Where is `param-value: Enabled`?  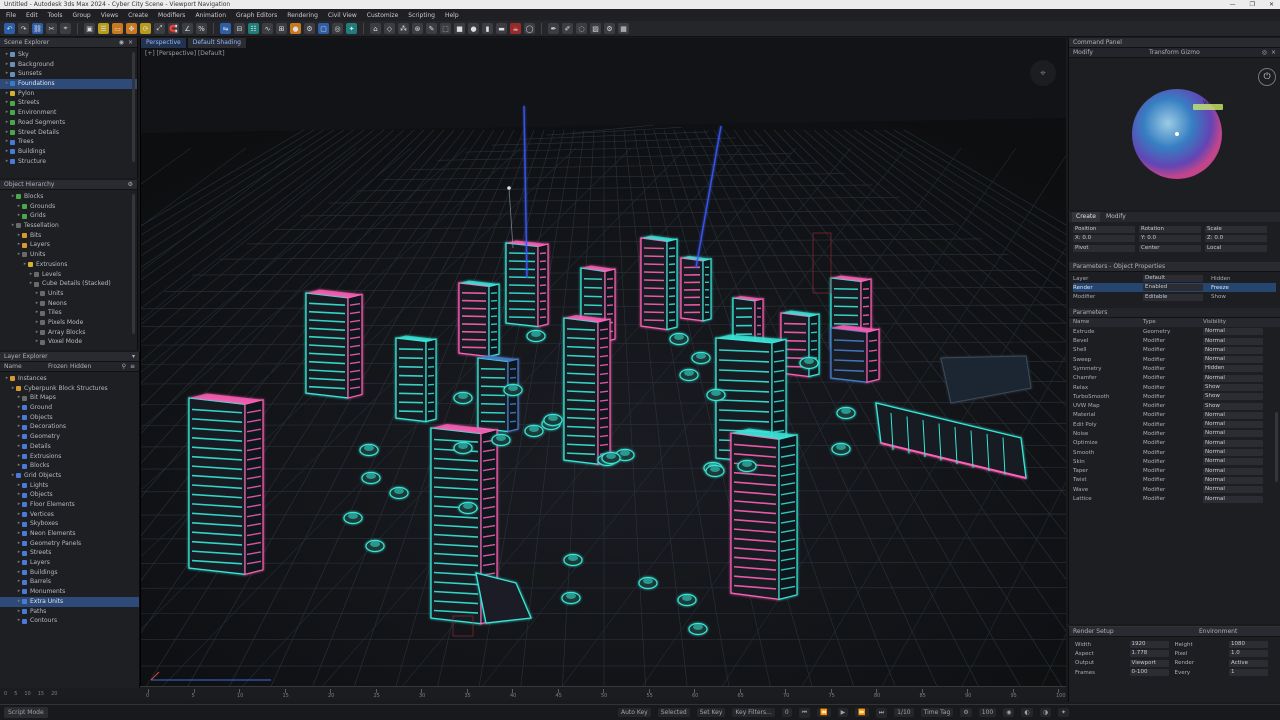
param-value: Enabled is located at coordinates (1173, 288).